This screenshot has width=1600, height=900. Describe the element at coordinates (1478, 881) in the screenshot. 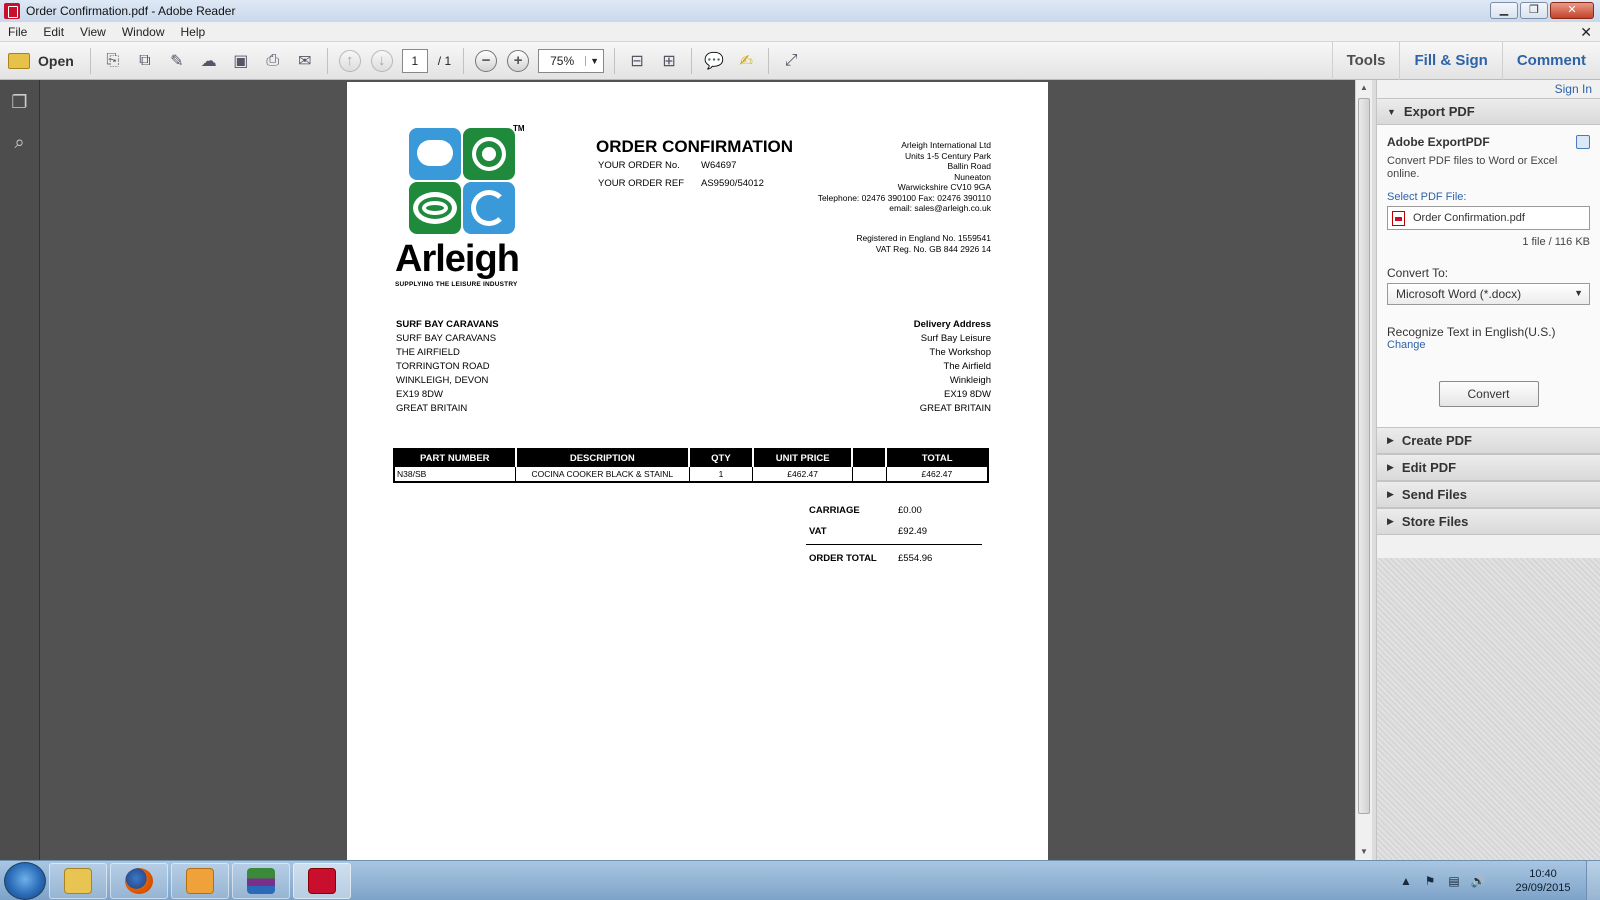

I see `volume-icon: 🔊` at that location.